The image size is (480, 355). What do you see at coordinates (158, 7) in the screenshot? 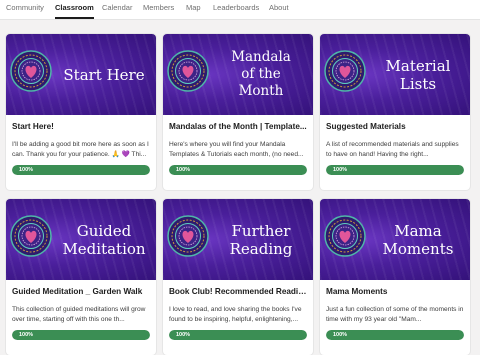
I see `tab-members: Members` at bounding box center [158, 7].